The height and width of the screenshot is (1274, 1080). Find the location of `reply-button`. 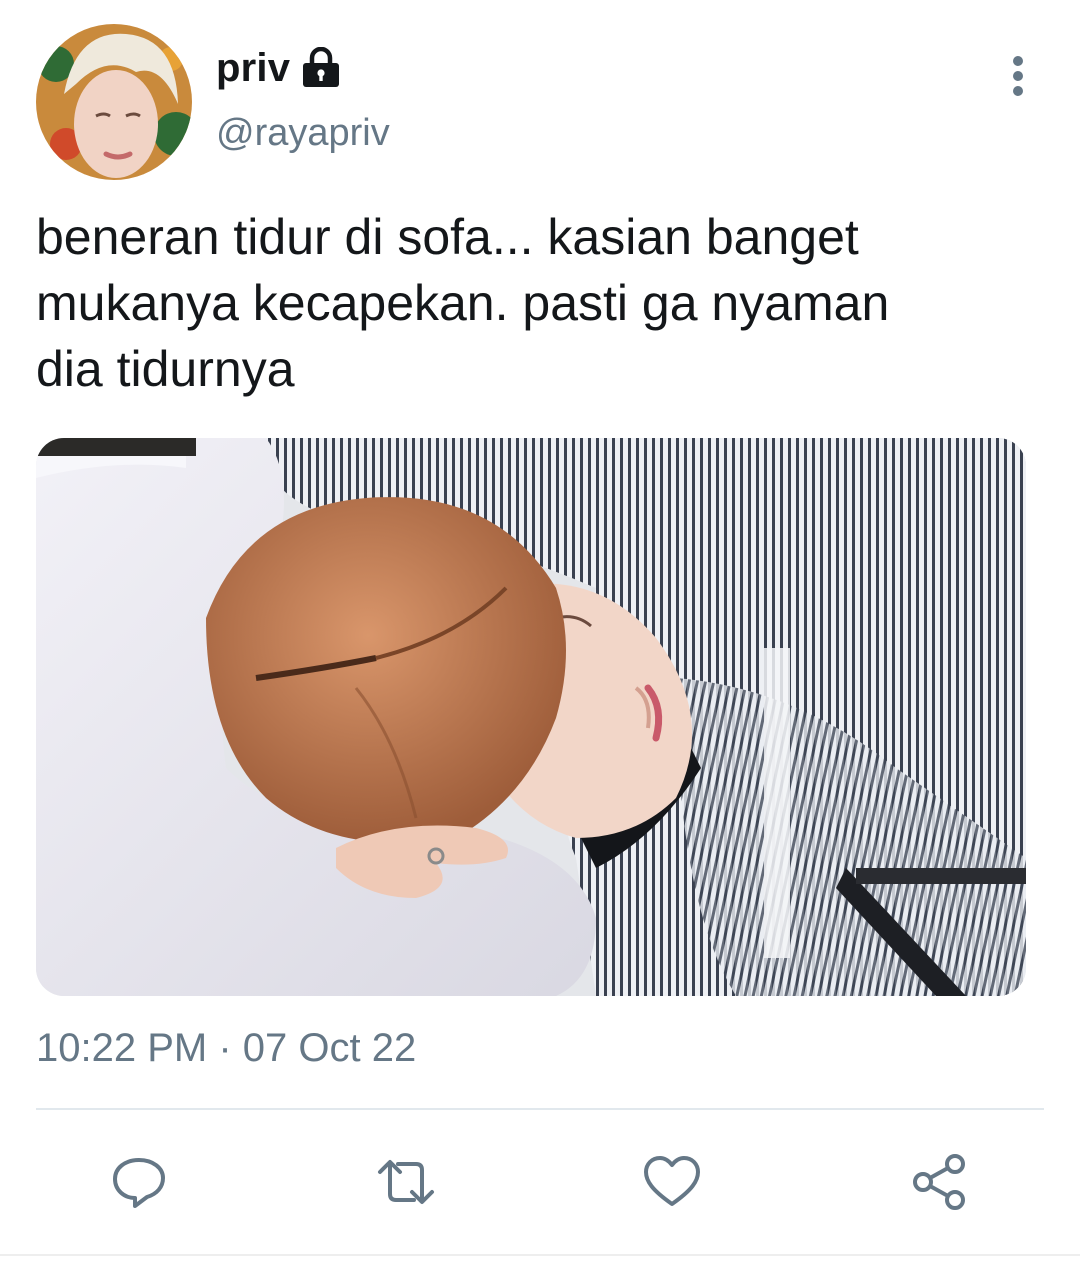

reply-button is located at coordinates (139, 1182).